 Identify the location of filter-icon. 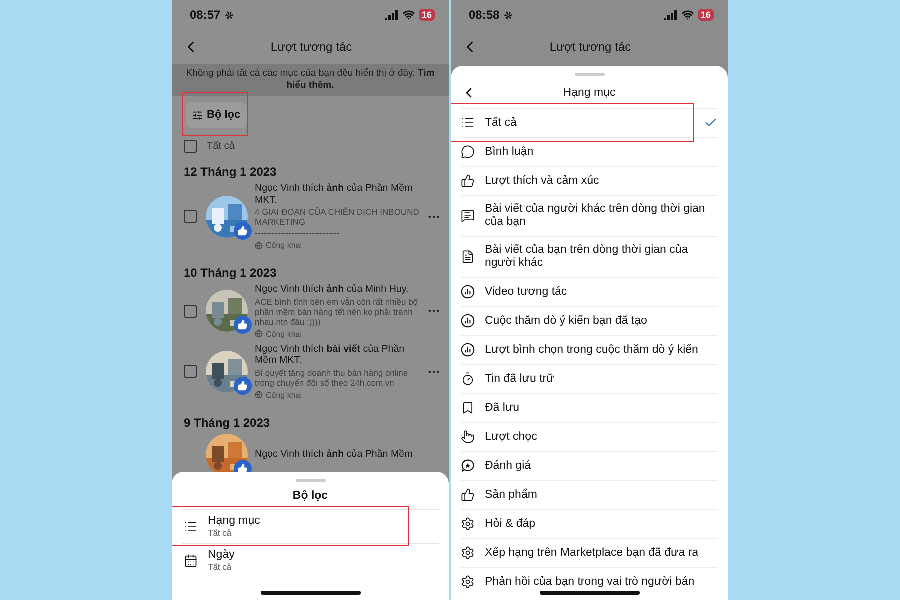
(197, 115).